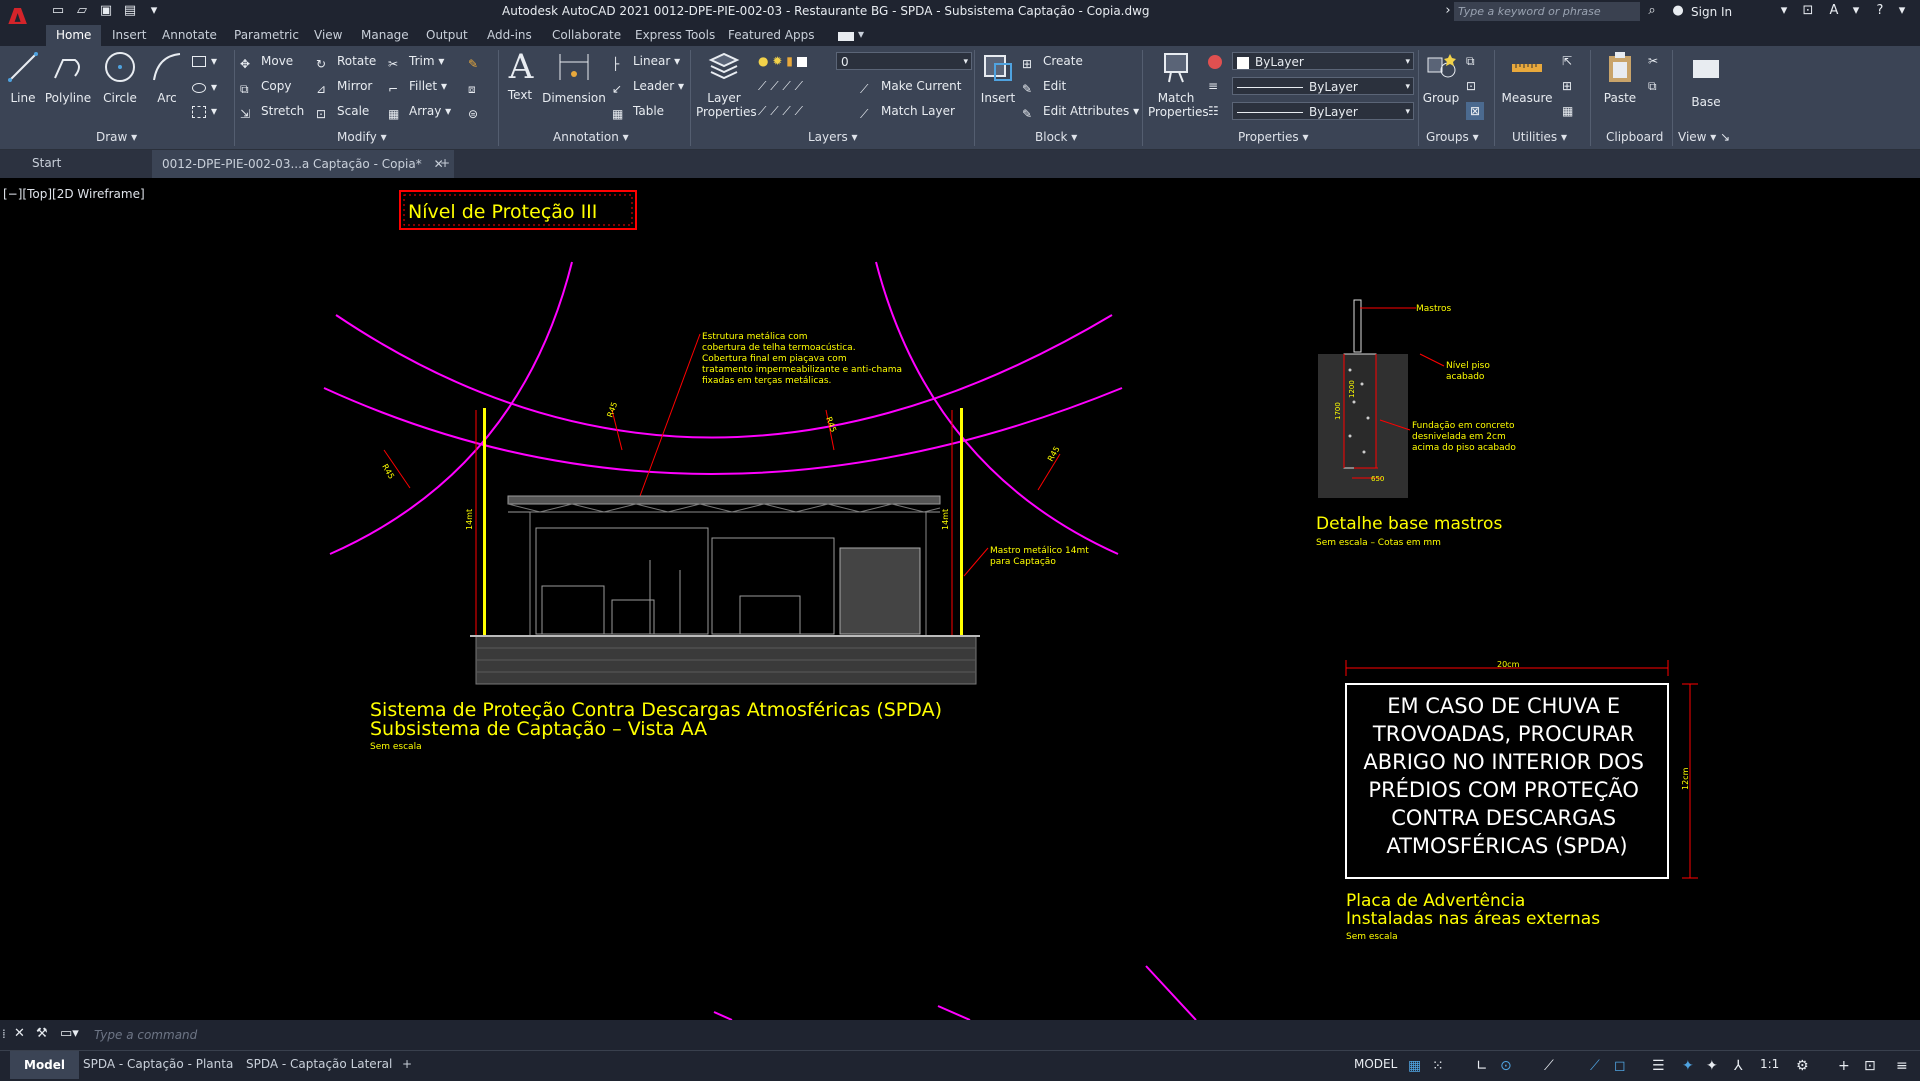 The image size is (1920, 1081). What do you see at coordinates (265, 86) in the screenshot?
I see `copy-button: ⧉ Copy` at bounding box center [265, 86].